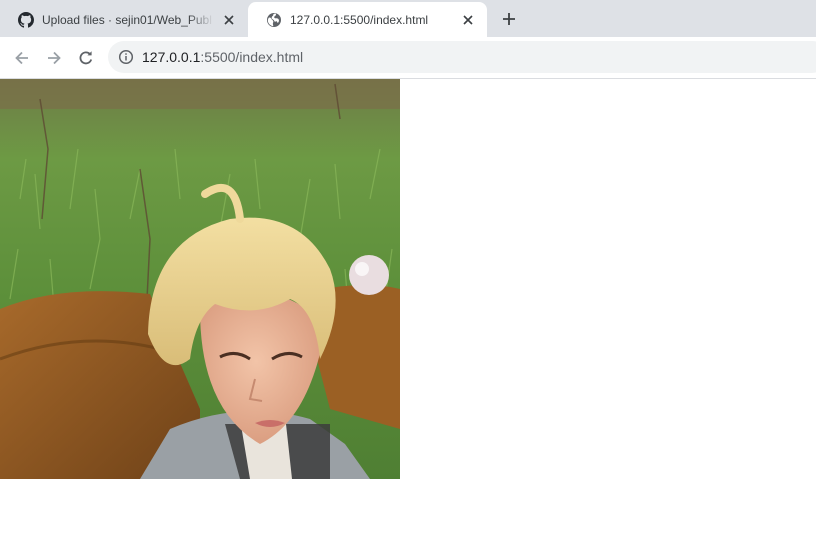 The image size is (816, 536). What do you see at coordinates (359, 19) in the screenshot?
I see `tab-title: 127.0.0.1:5500/index.html` at bounding box center [359, 19].